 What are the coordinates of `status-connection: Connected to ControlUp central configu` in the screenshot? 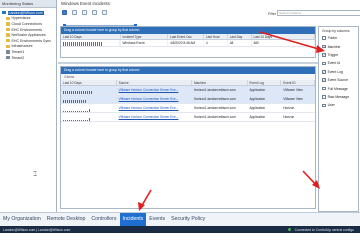 It's located at (322, 229).